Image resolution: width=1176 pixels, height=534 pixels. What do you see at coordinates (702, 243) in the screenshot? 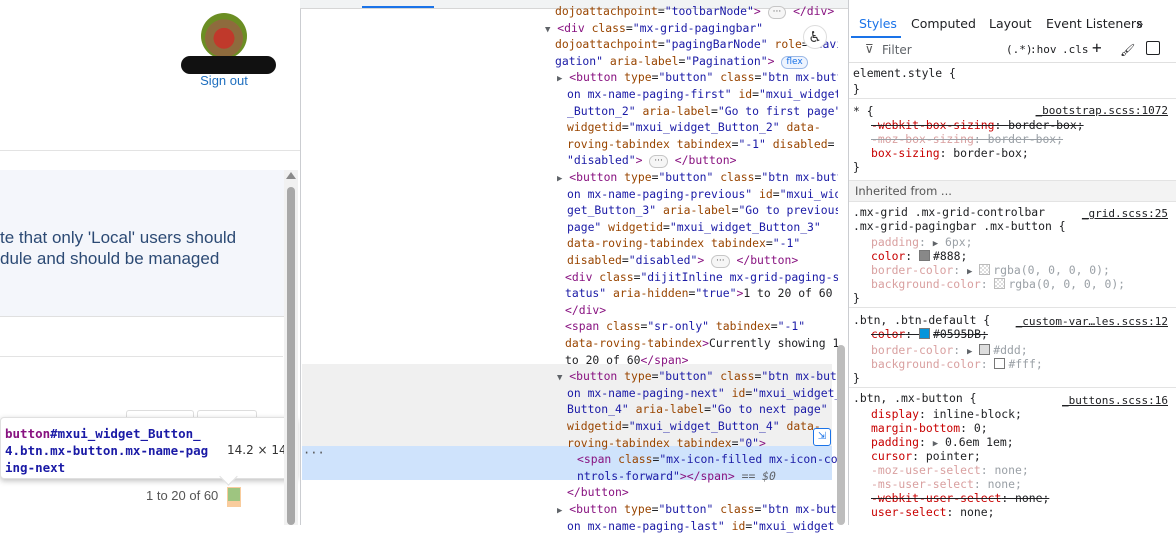
I see `dom-tree-line: data-roving-tabindex tabindex="-1"` at bounding box center [702, 243].